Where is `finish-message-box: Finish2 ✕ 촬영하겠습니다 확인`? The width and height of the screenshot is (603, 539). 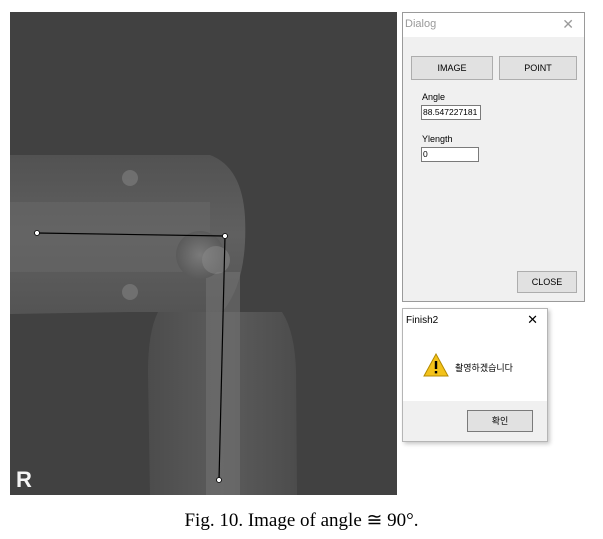
finish-message-box: Finish2 ✕ 촬영하겠습니다 확인 is located at coordinates (475, 375).